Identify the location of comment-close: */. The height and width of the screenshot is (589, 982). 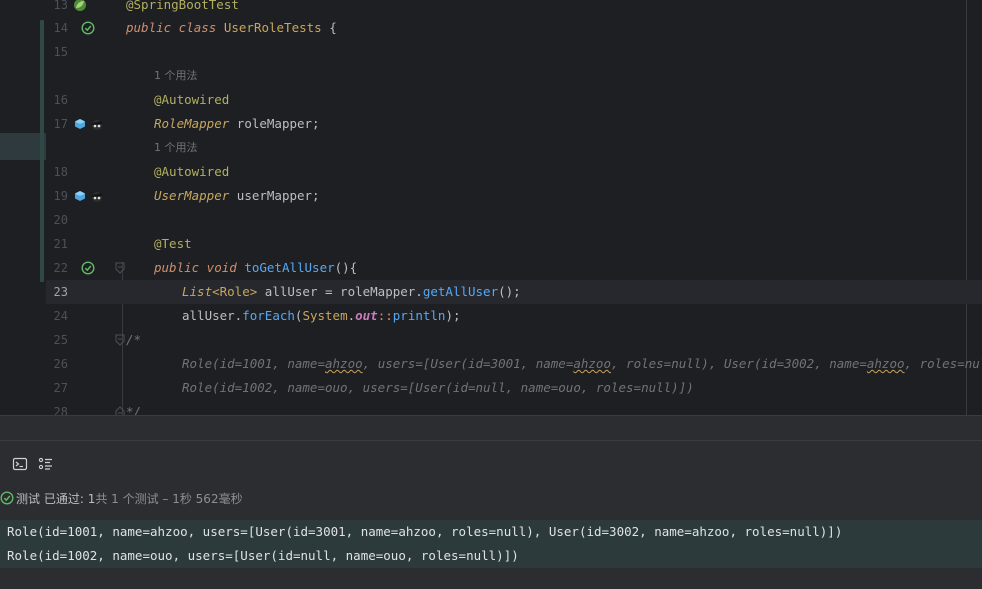
(134, 409).